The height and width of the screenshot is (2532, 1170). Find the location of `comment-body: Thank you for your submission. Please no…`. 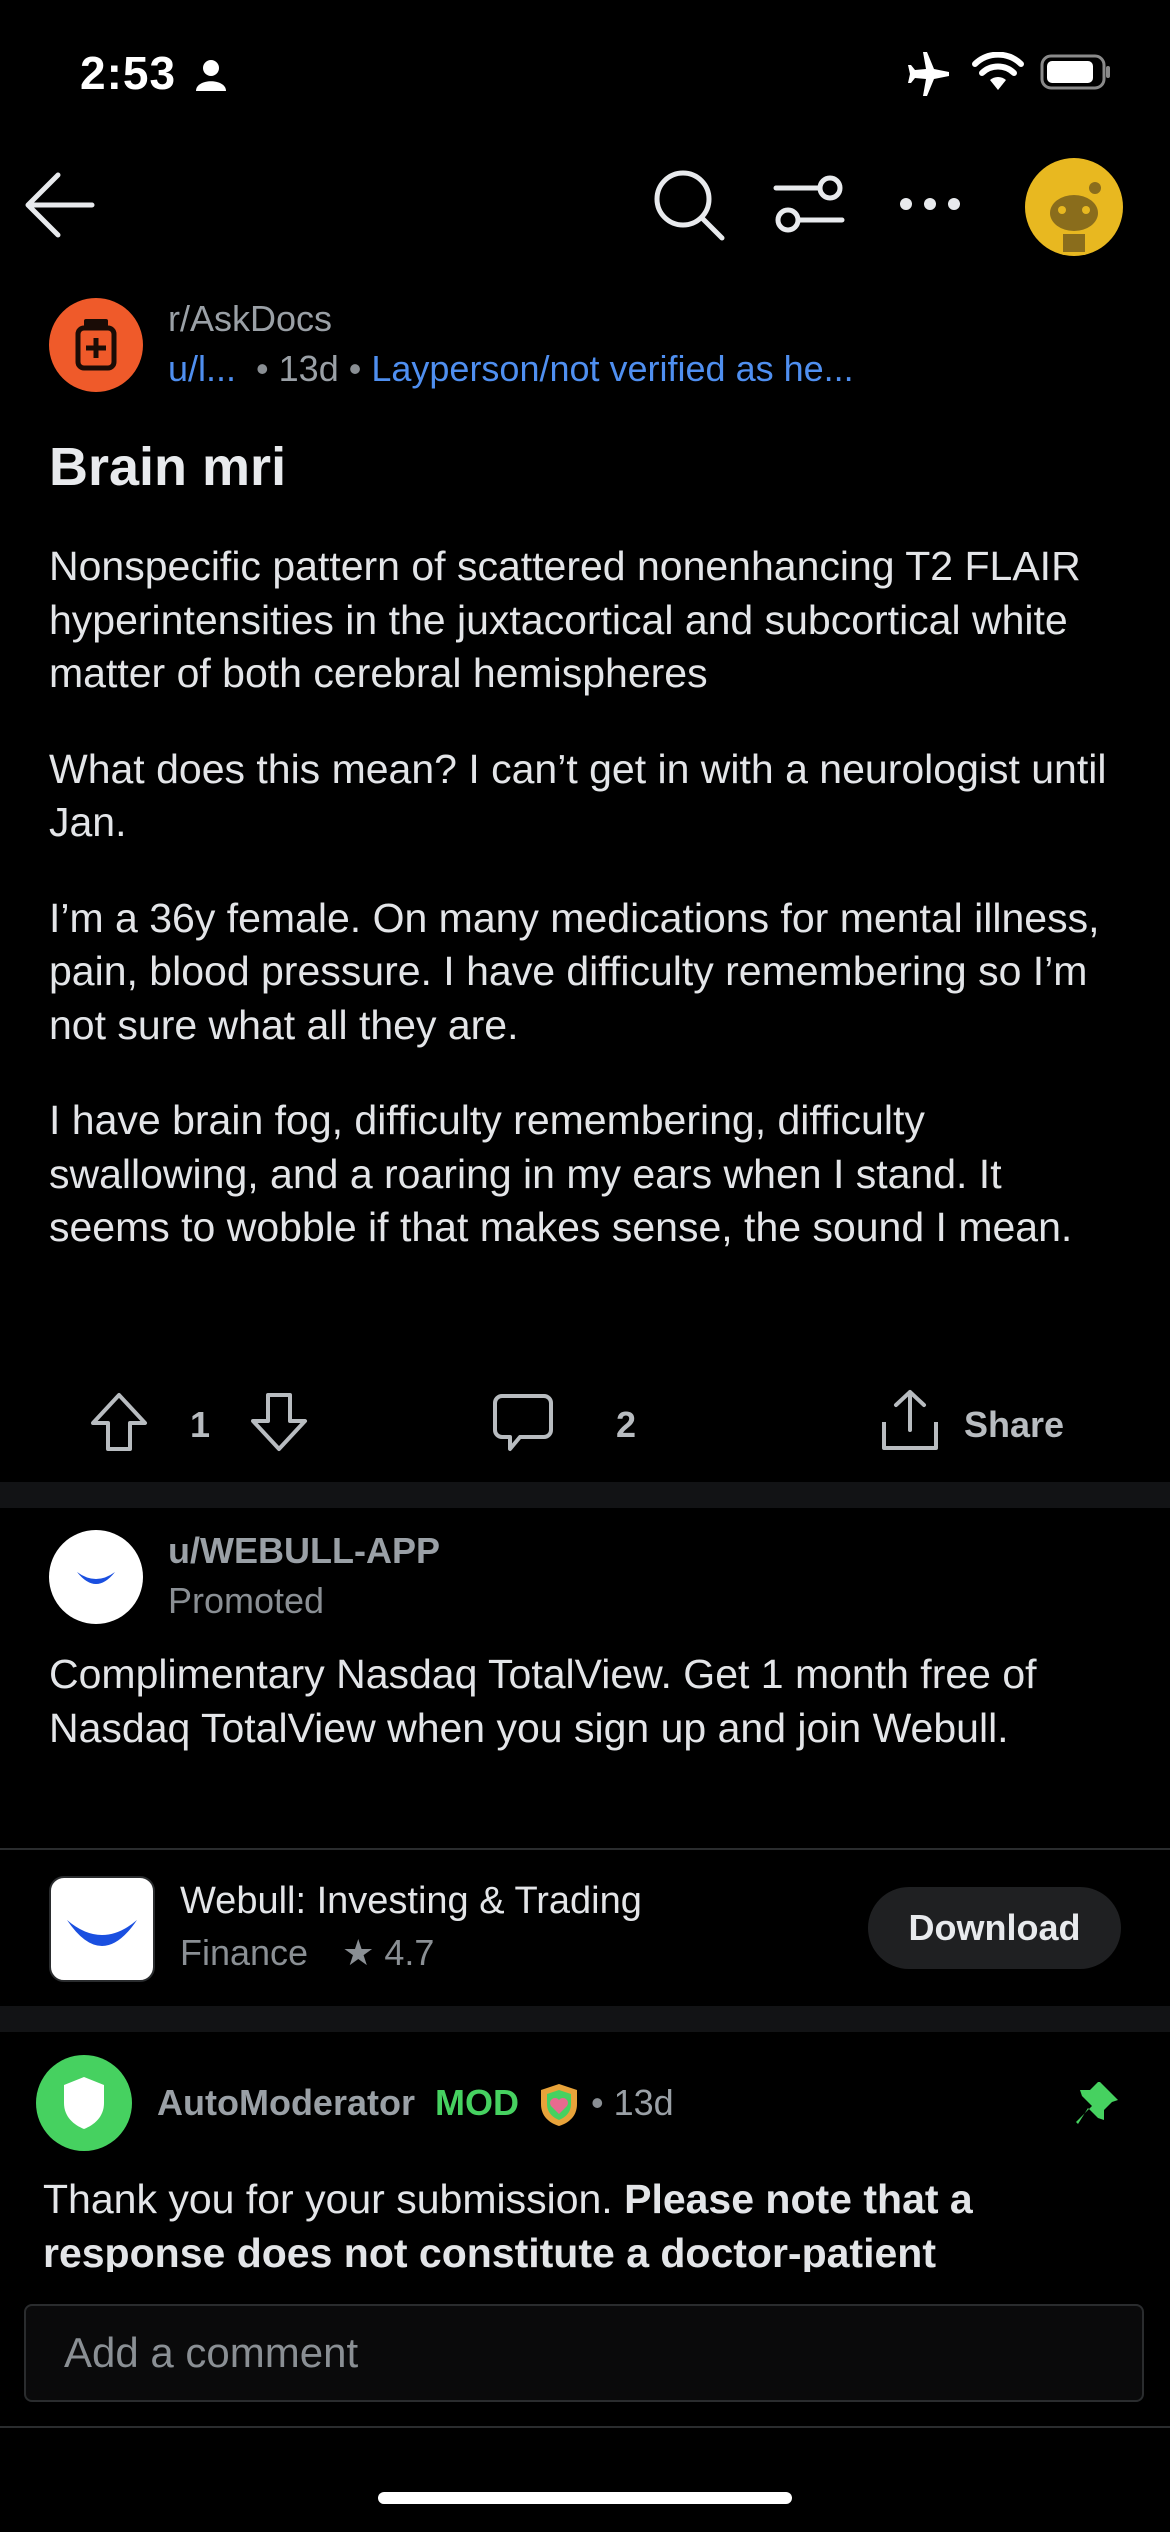

comment-body: Thank you for your submission. Please no… is located at coordinates (588, 2222).